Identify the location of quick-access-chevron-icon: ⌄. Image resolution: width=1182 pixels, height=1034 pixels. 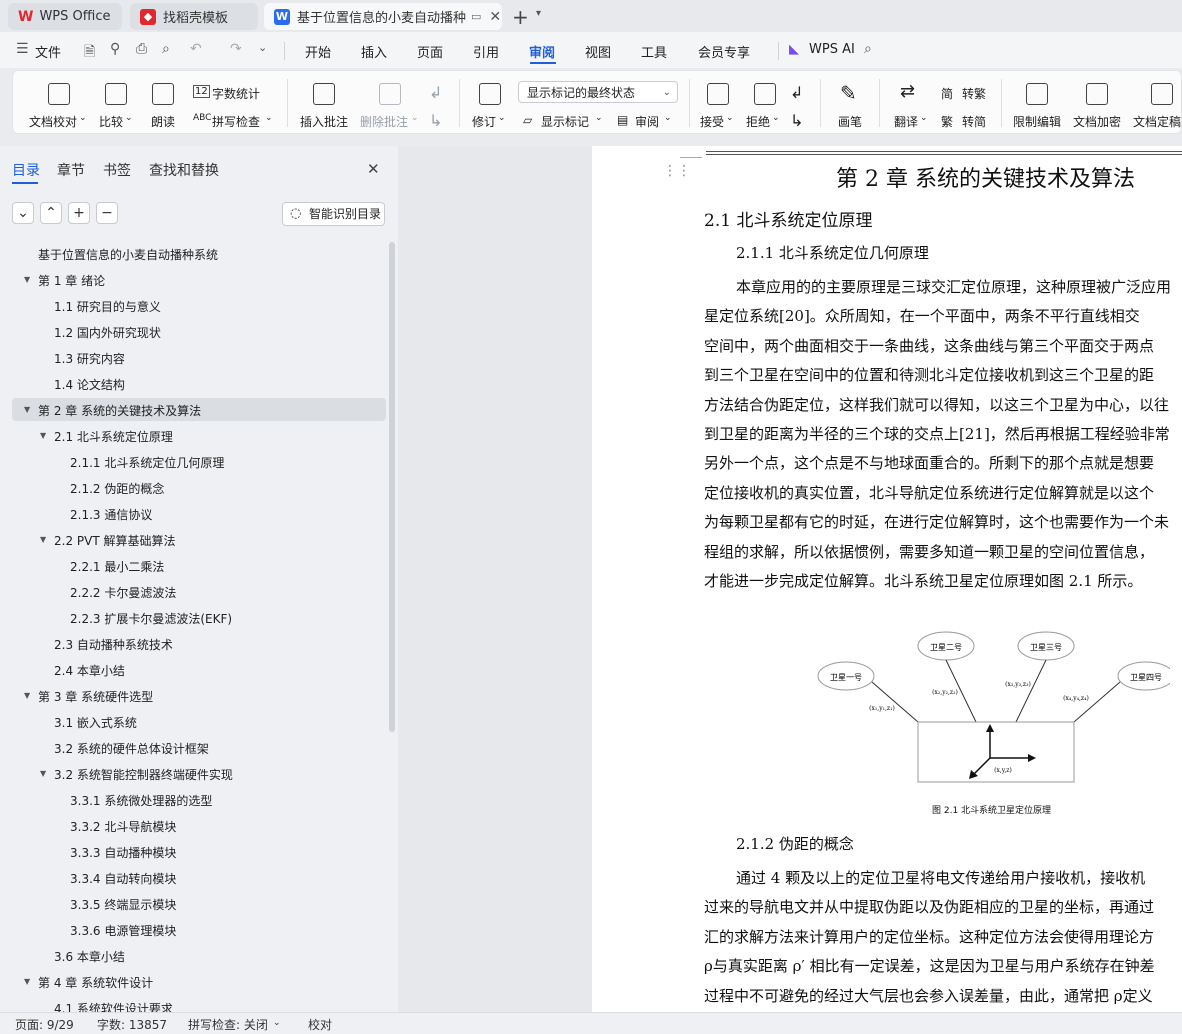
(262, 47).